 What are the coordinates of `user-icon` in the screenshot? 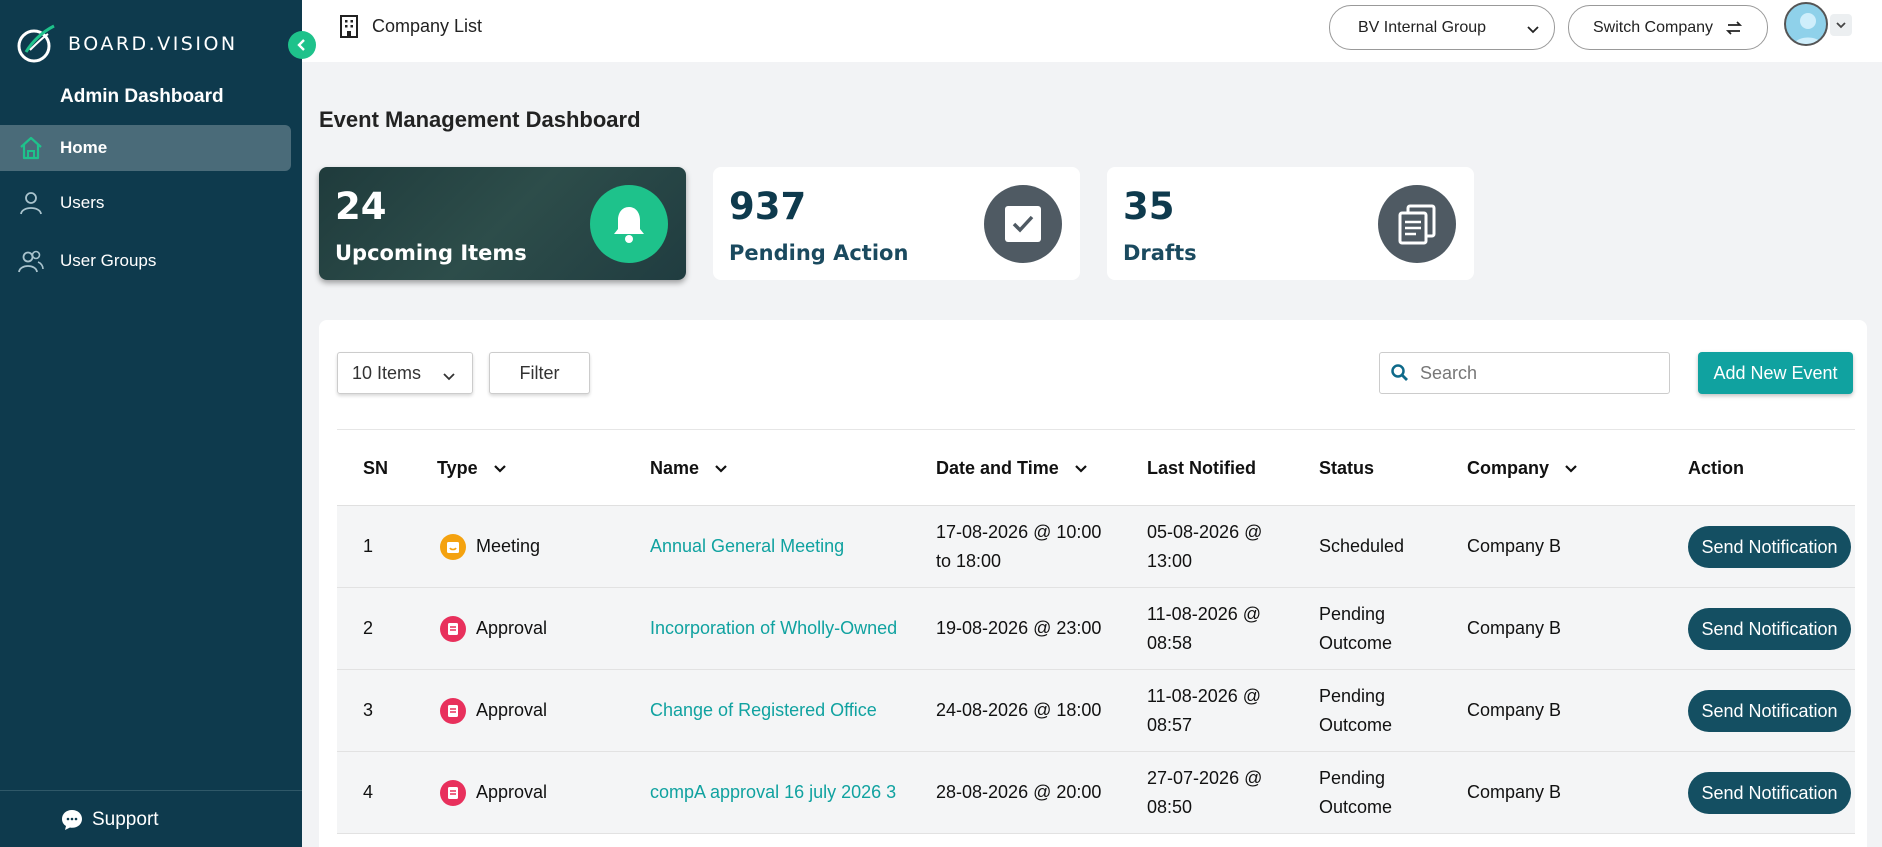 It's located at (31, 203).